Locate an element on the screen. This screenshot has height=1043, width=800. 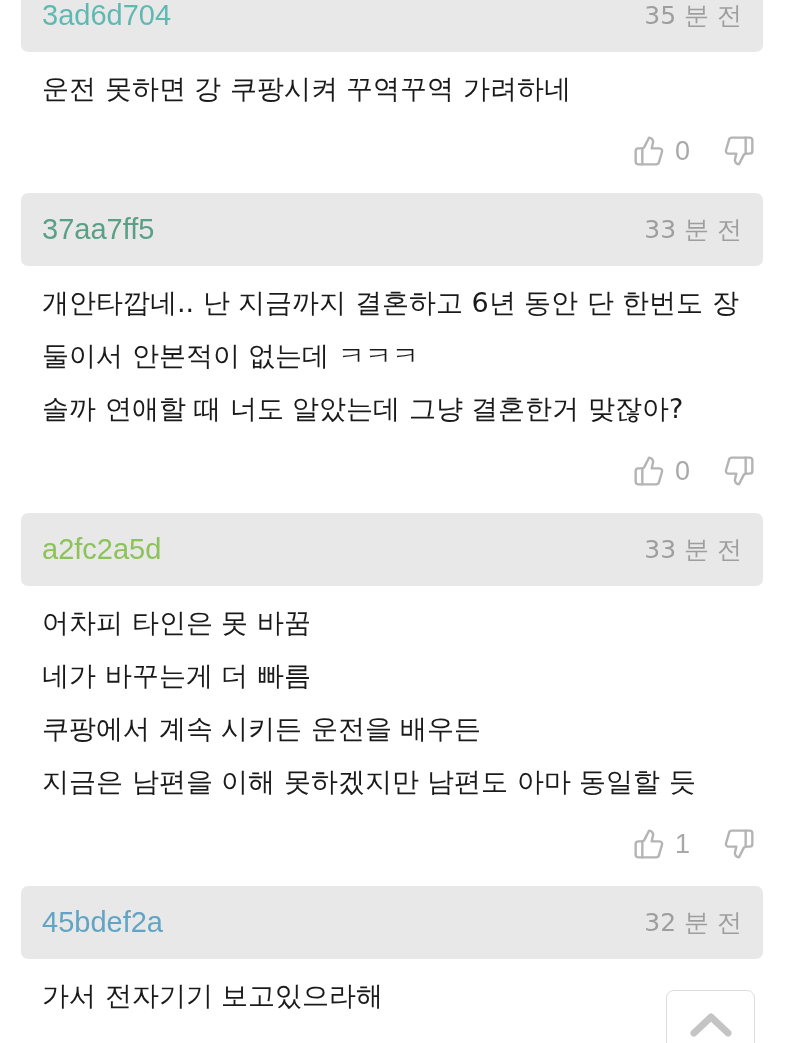
comment-text: 네가 바꾸는게 더 빠름 is located at coordinates (176, 676).